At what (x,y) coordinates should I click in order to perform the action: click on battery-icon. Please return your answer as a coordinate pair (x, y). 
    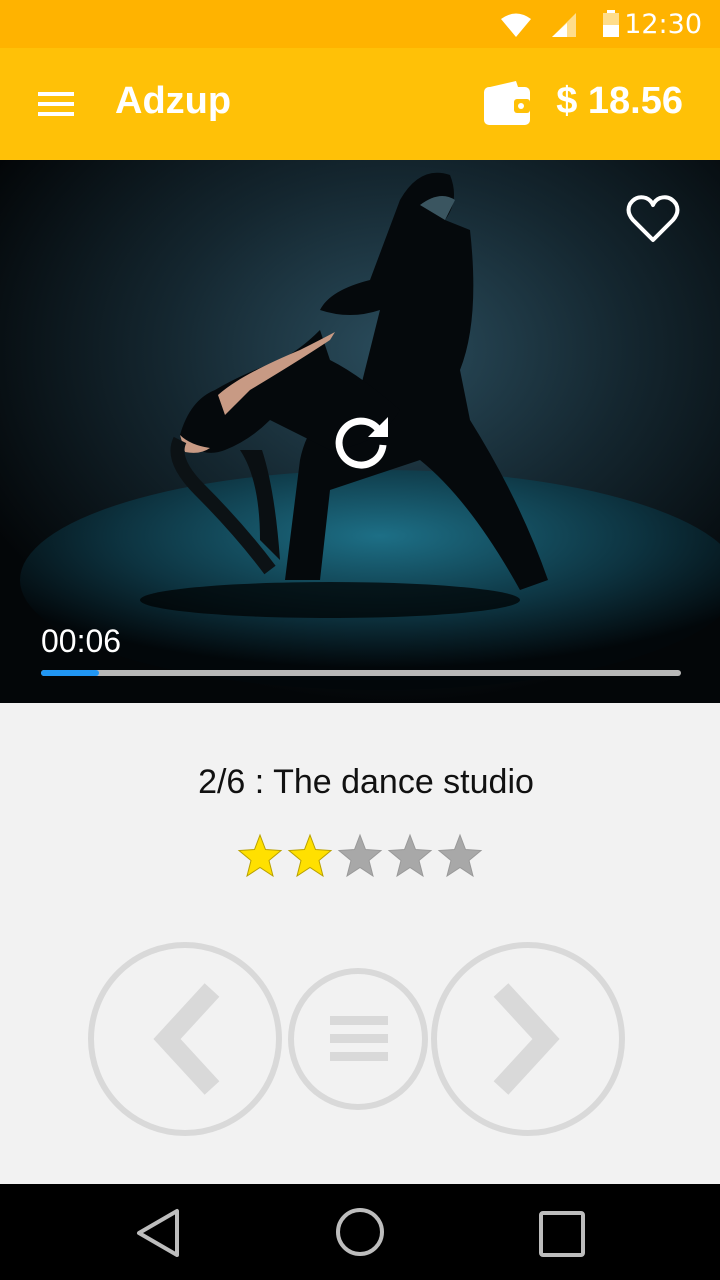
    Looking at the image, I should click on (611, 23).